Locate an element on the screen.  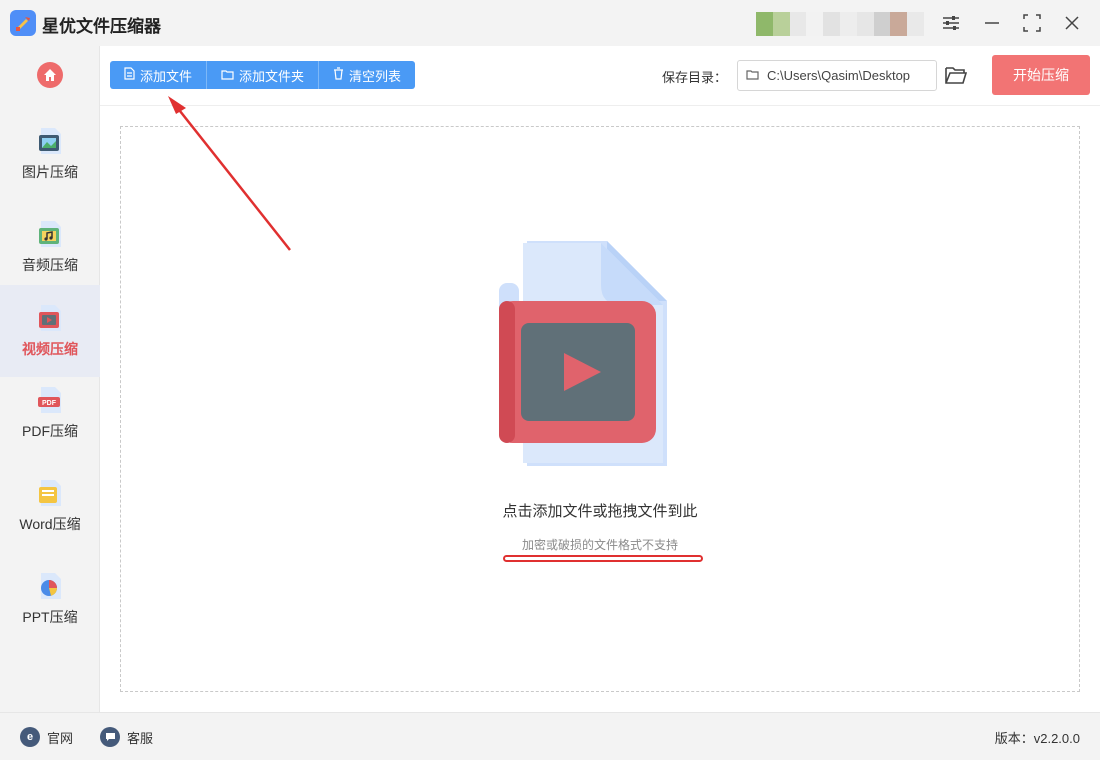
clear-list-button: 清空列表 is located at coordinates (367, 75).